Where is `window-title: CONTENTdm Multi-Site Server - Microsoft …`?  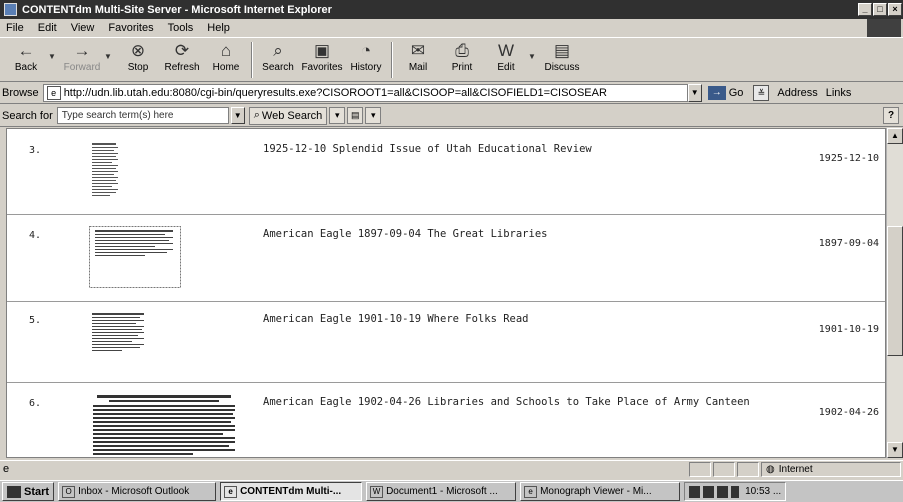 window-title: CONTENTdm Multi-Site Server - Microsoft … is located at coordinates (177, 9).